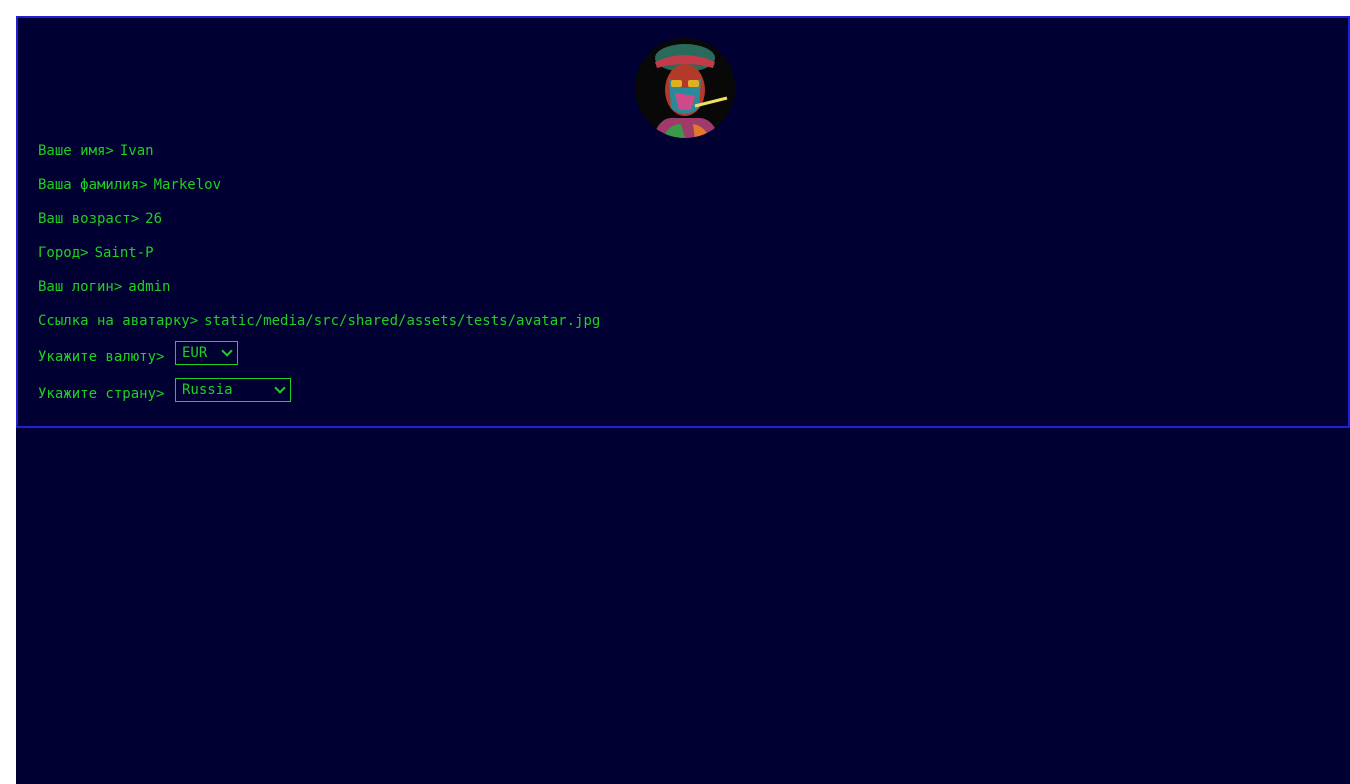 The width and height of the screenshot is (1350, 784). I want to click on first-name-value: Ivan, so click(136, 151).